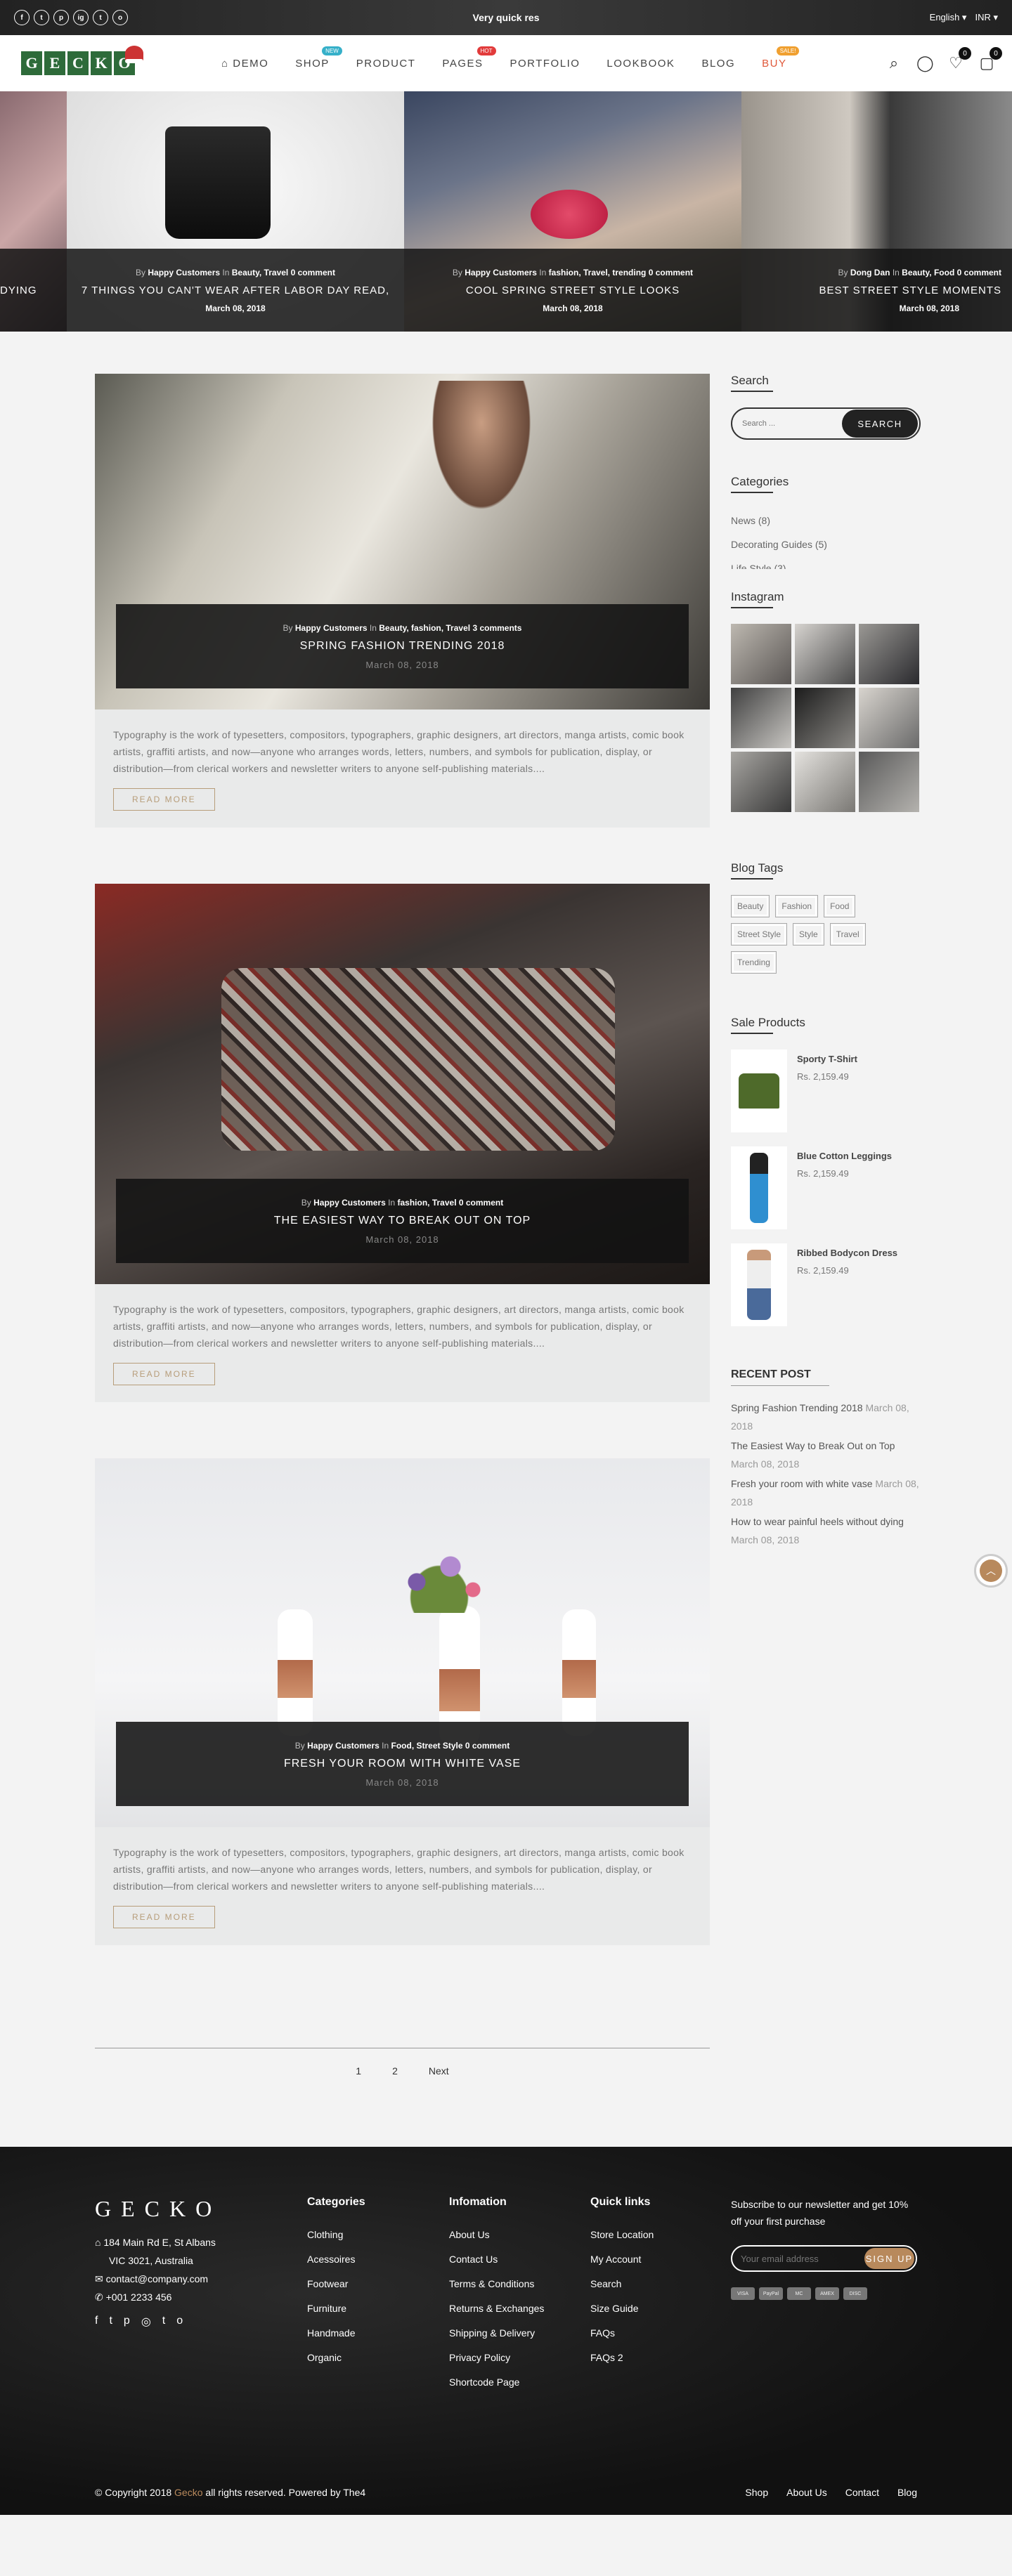 This screenshot has width=1012, height=2576. Describe the element at coordinates (378, 2259) in the screenshot. I see `footer-link: Acessoires` at that location.